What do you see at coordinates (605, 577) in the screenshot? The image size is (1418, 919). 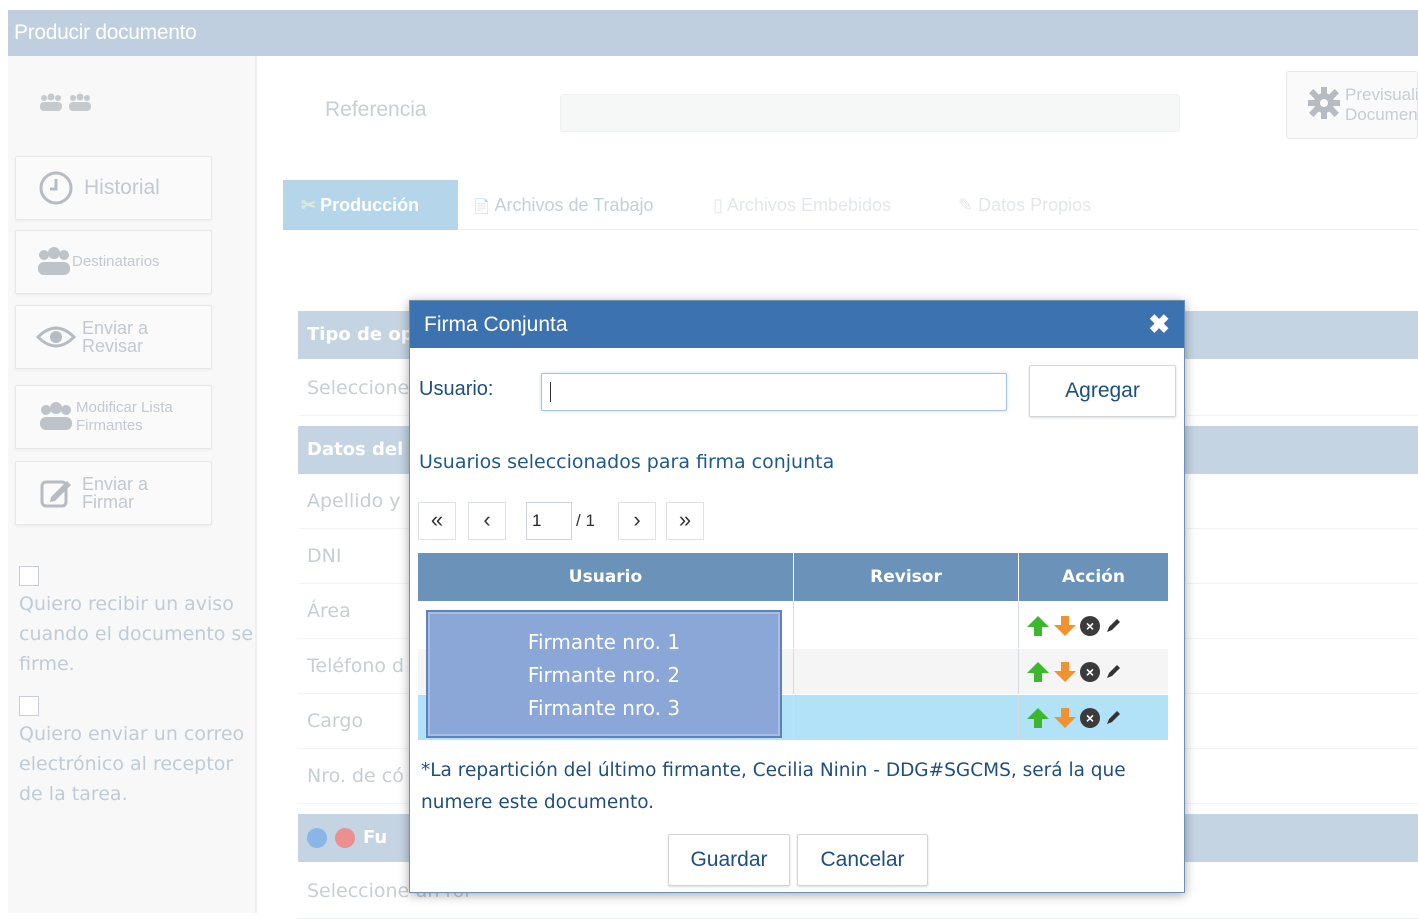 I see `column-usuario: Usuario` at bounding box center [605, 577].